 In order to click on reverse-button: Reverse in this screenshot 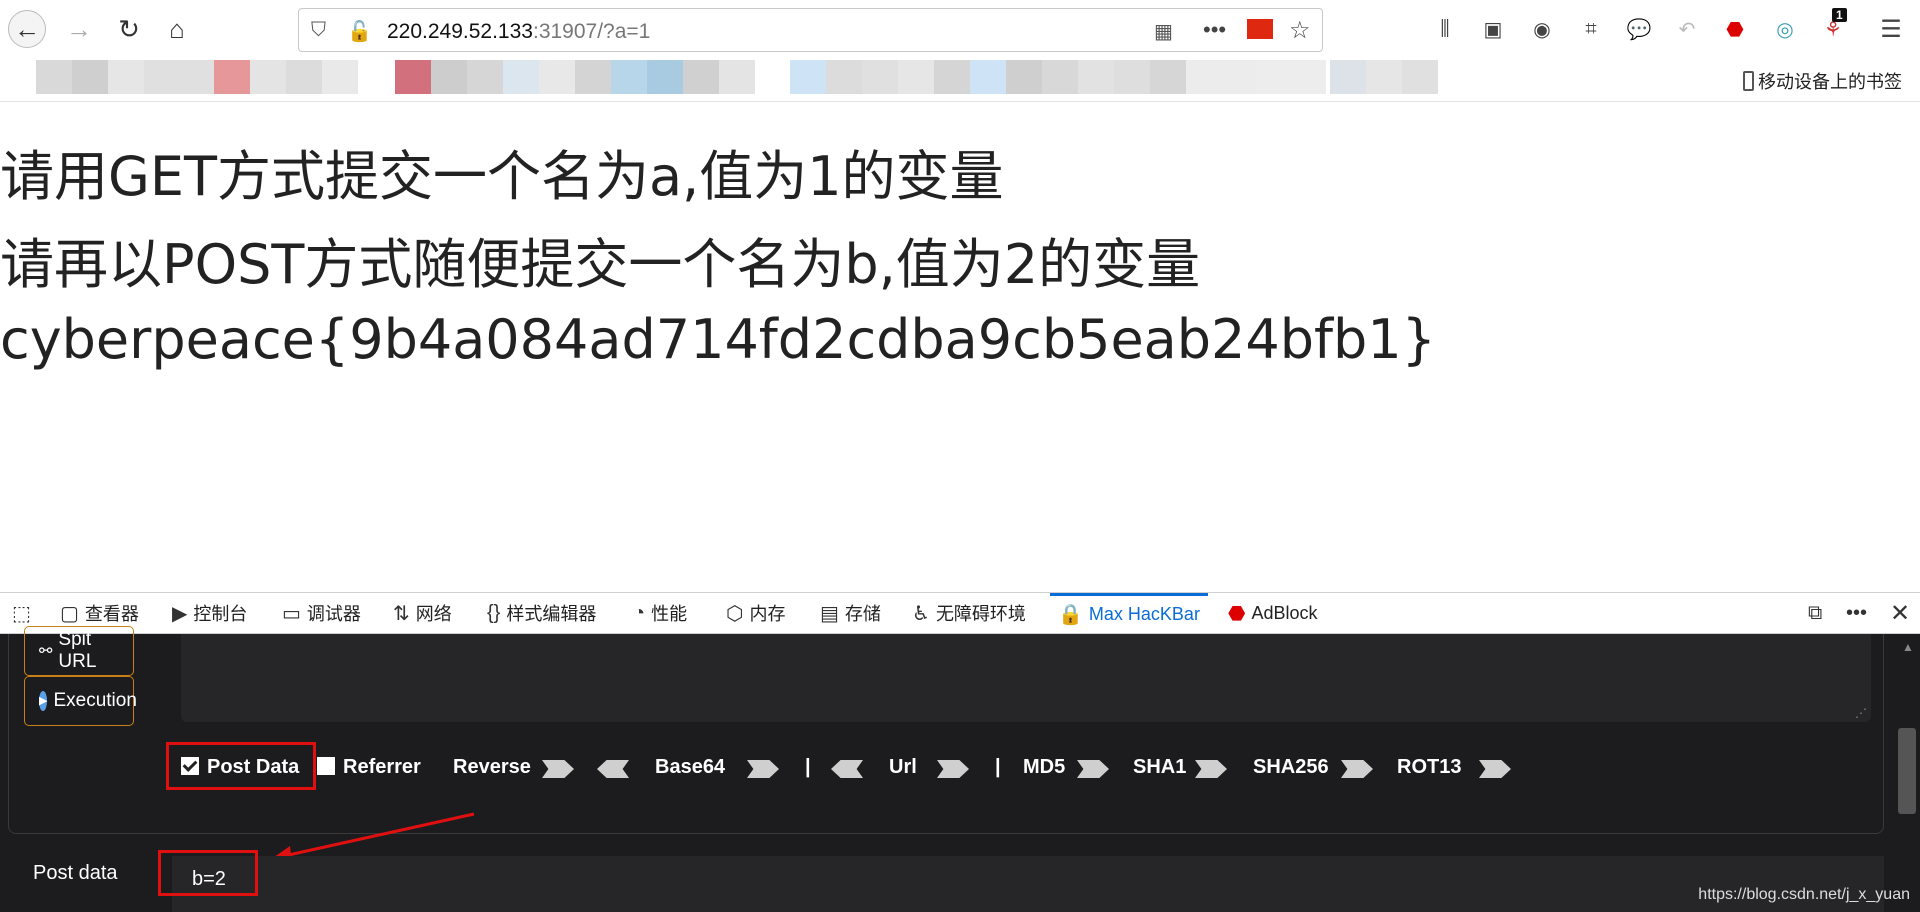, I will do `click(492, 767)`.